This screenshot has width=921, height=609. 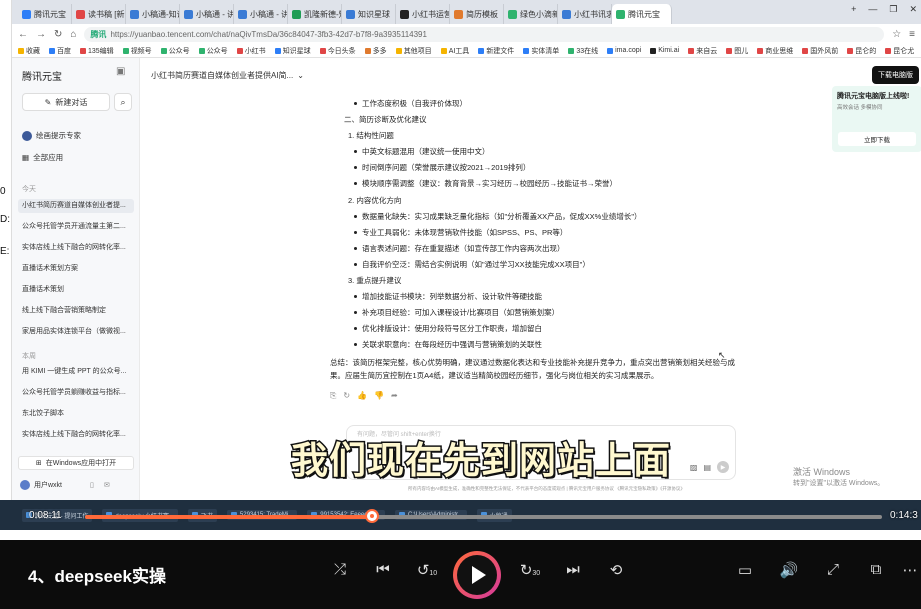 I want to click on fullscreen-icon: ⤢, so click(x=833, y=569).